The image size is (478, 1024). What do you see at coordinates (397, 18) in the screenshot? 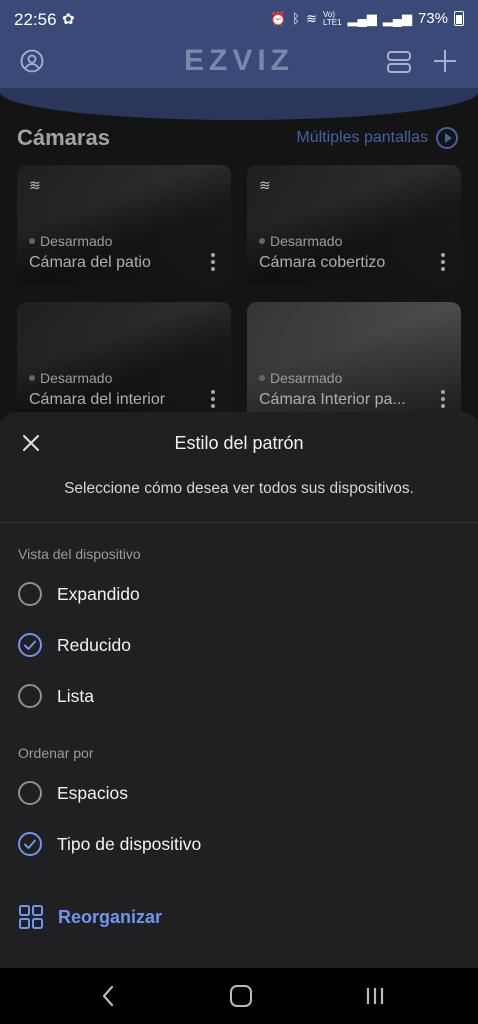
I see `signal-icon-2: ▂▄▆` at bounding box center [397, 18].